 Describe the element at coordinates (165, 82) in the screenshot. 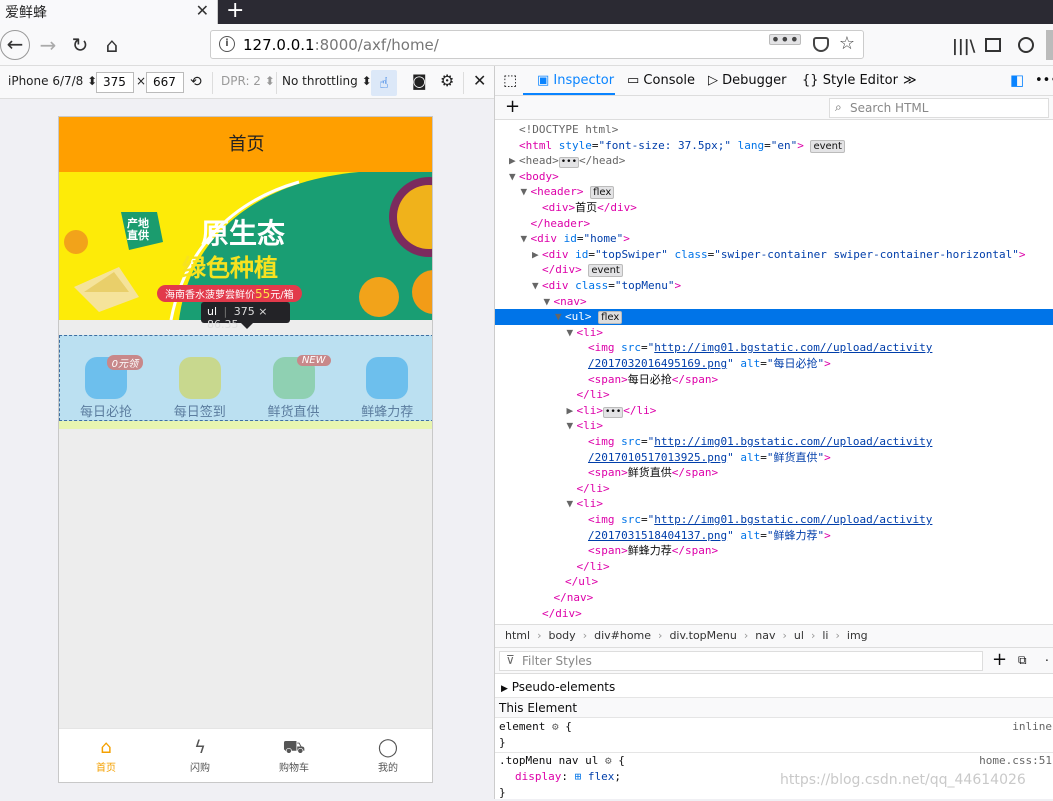

I see `viewport-height-input: 667` at that location.